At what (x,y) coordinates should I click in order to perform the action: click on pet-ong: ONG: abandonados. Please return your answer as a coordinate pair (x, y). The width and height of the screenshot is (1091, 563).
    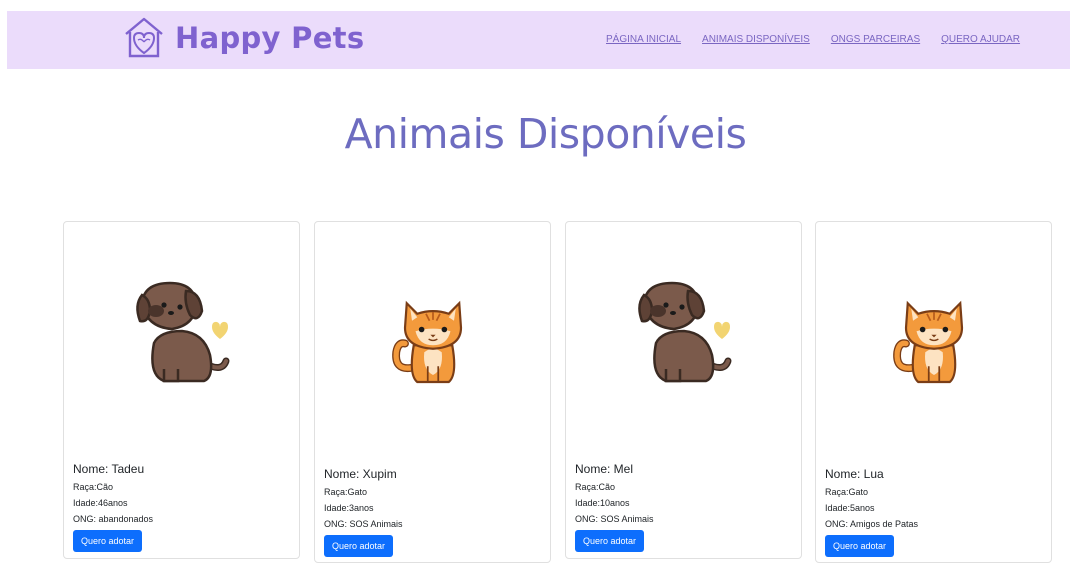
    Looking at the image, I should click on (113, 519).